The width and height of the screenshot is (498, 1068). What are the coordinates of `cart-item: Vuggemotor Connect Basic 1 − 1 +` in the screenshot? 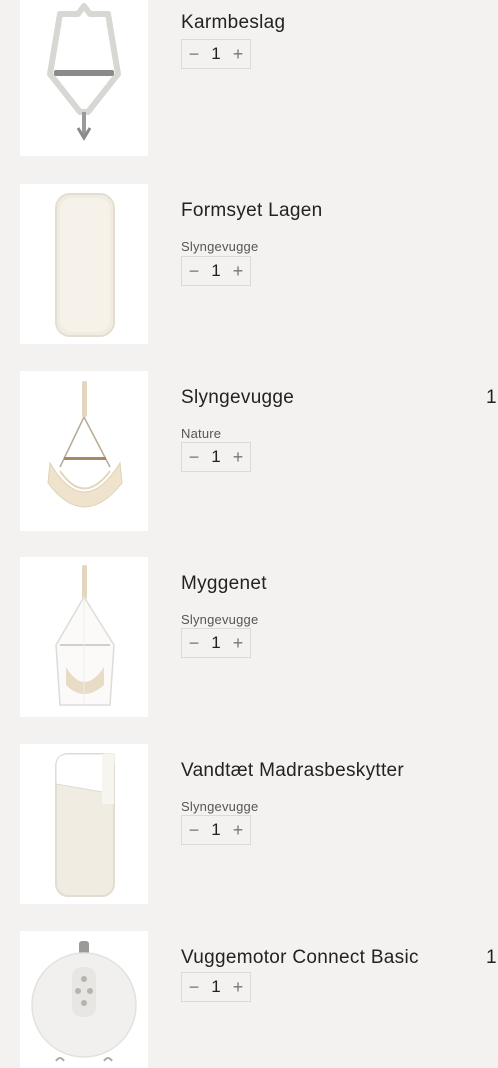 It's located at (249, 999).